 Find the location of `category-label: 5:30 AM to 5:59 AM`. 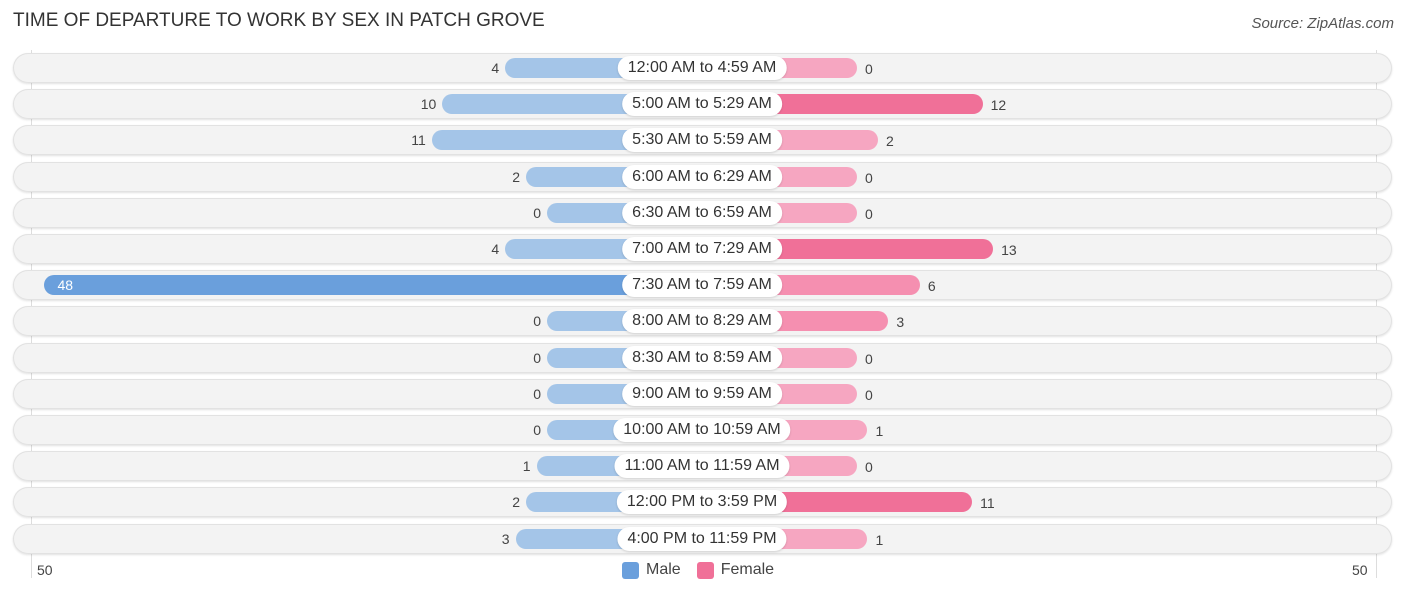

category-label: 5:30 AM to 5:59 AM is located at coordinates (702, 140).